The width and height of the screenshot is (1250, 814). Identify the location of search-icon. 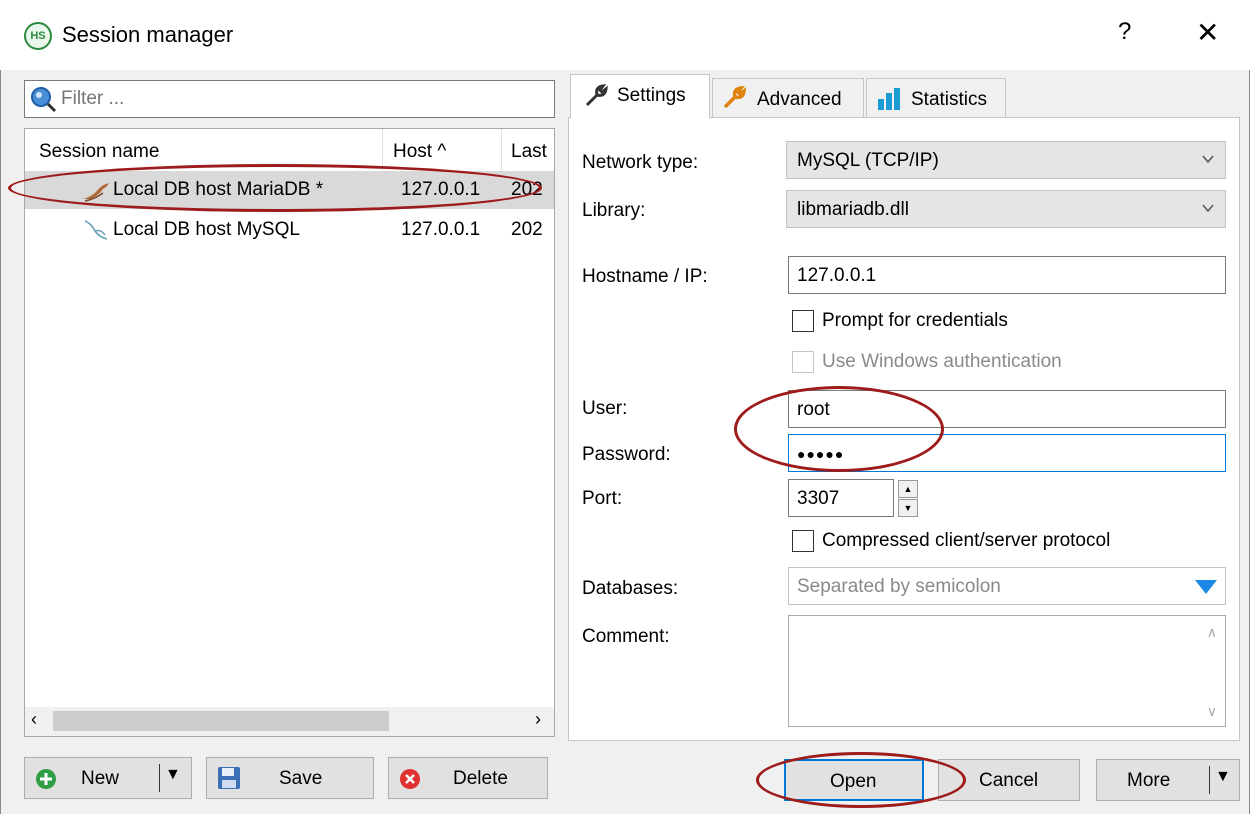
(44, 100).